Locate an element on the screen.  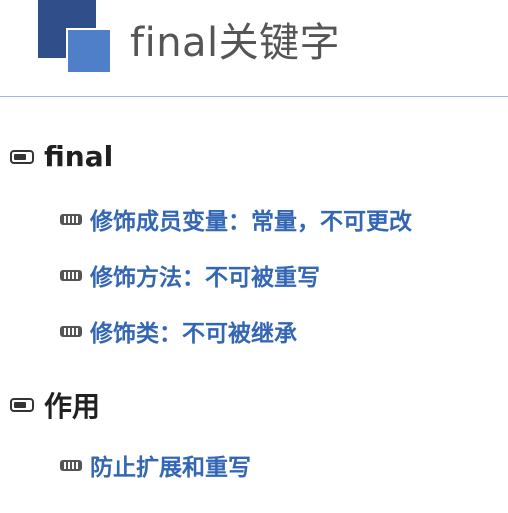
title-divider is located at coordinates (254, 96).